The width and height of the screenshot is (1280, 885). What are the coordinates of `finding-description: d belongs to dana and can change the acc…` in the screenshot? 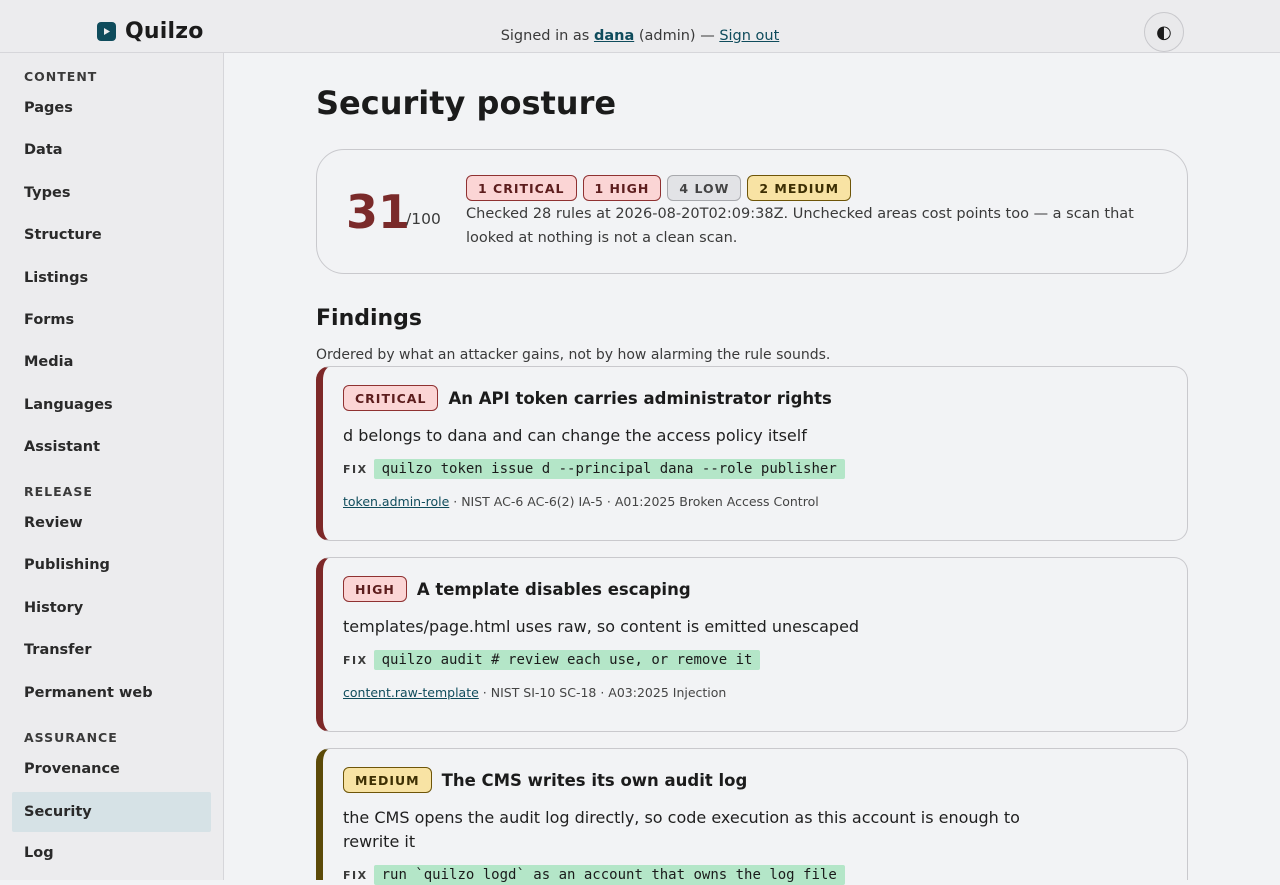 It's located at (575, 435).